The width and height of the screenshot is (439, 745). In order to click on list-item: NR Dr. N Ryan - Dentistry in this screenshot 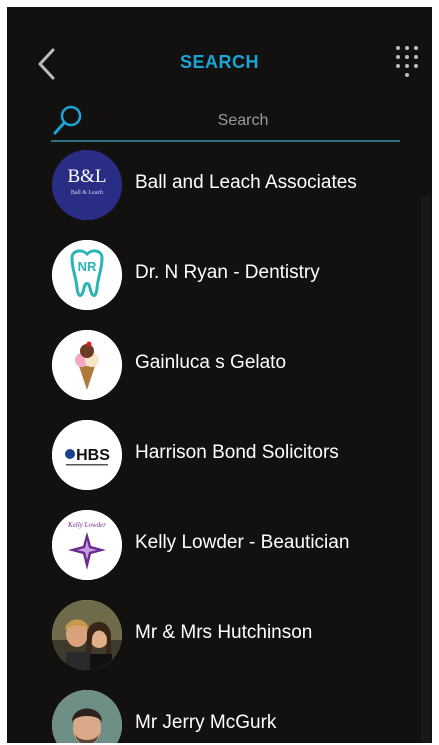, I will do `click(214, 282)`.